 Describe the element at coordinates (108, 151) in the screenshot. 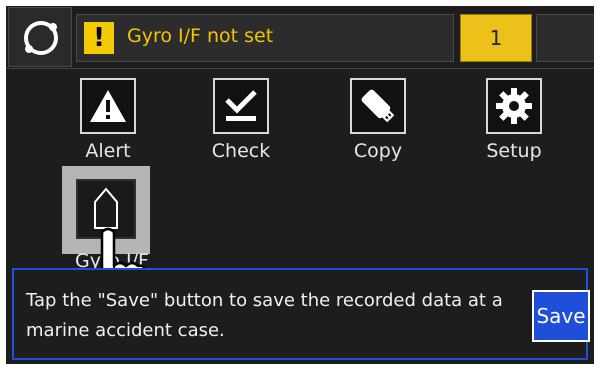

I see `alert-label: Alert` at that location.